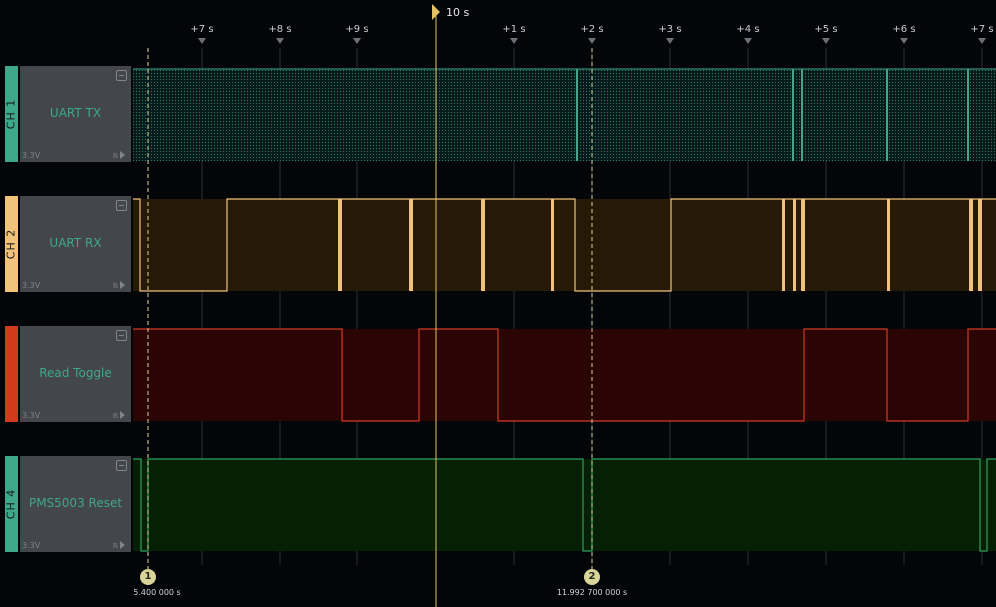 The image size is (996, 607). I want to click on ch1-tab-label: CH 1, so click(11, 114).